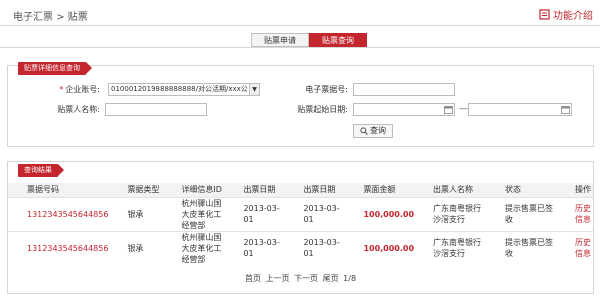 The height and width of the screenshot is (297, 600). Describe the element at coordinates (520, 109) in the screenshot. I see `date-end-input` at that location.